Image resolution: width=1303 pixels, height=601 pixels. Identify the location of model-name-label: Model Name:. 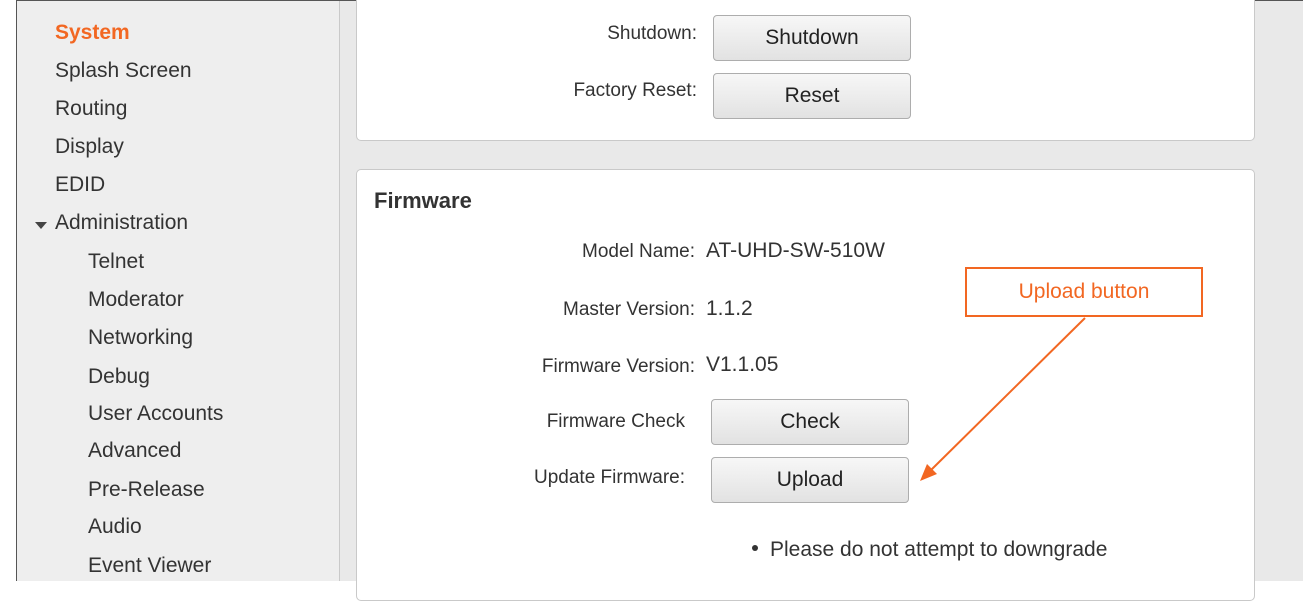
(638, 251).